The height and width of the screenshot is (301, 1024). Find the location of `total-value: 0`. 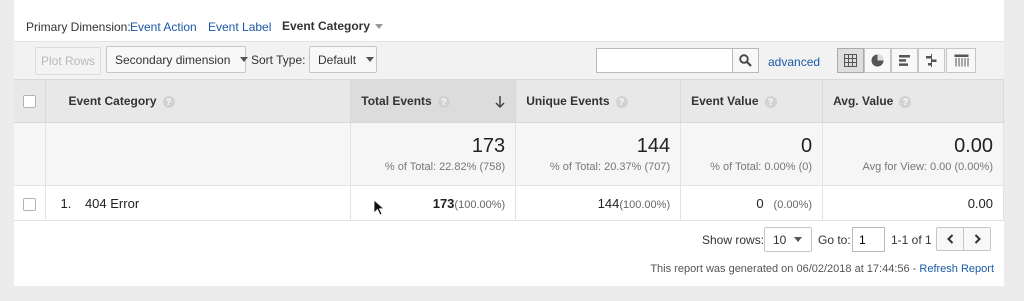

total-value: 0 is located at coordinates (806, 146).